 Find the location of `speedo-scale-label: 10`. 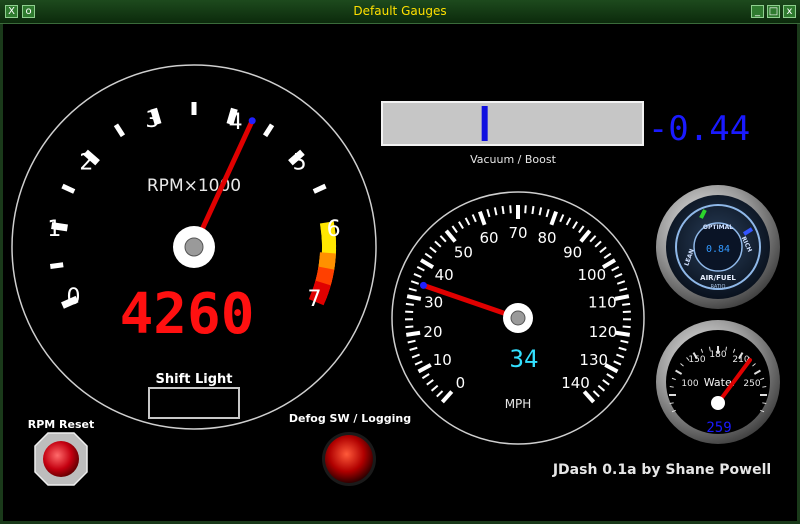

speedo-scale-label: 10 is located at coordinates (442, 360).